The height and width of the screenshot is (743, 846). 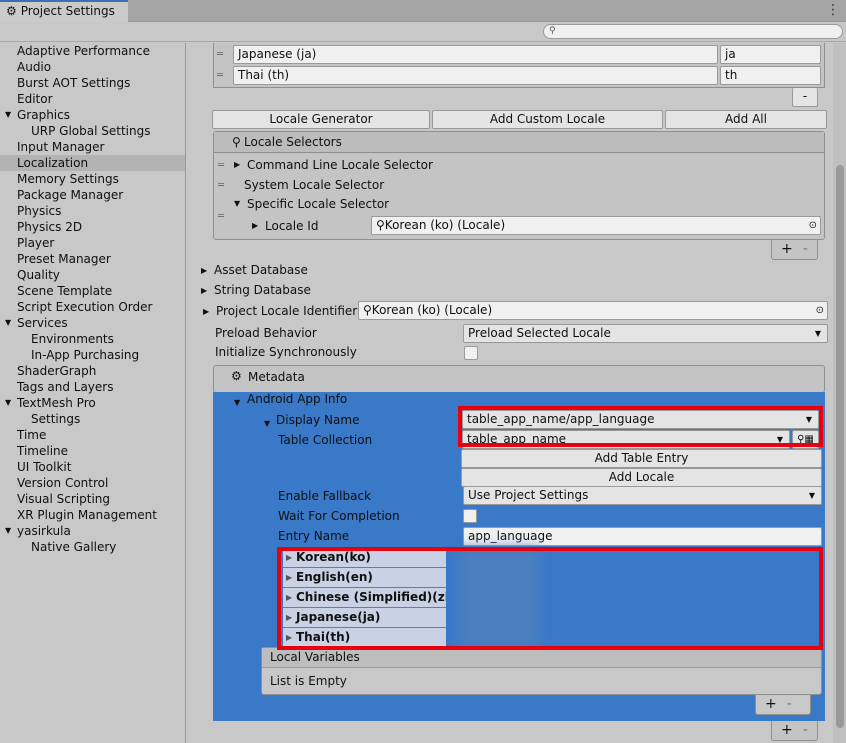 I want to click on sidebar-item: ▼ TextMesh Pro, so click(x=92, y=403).